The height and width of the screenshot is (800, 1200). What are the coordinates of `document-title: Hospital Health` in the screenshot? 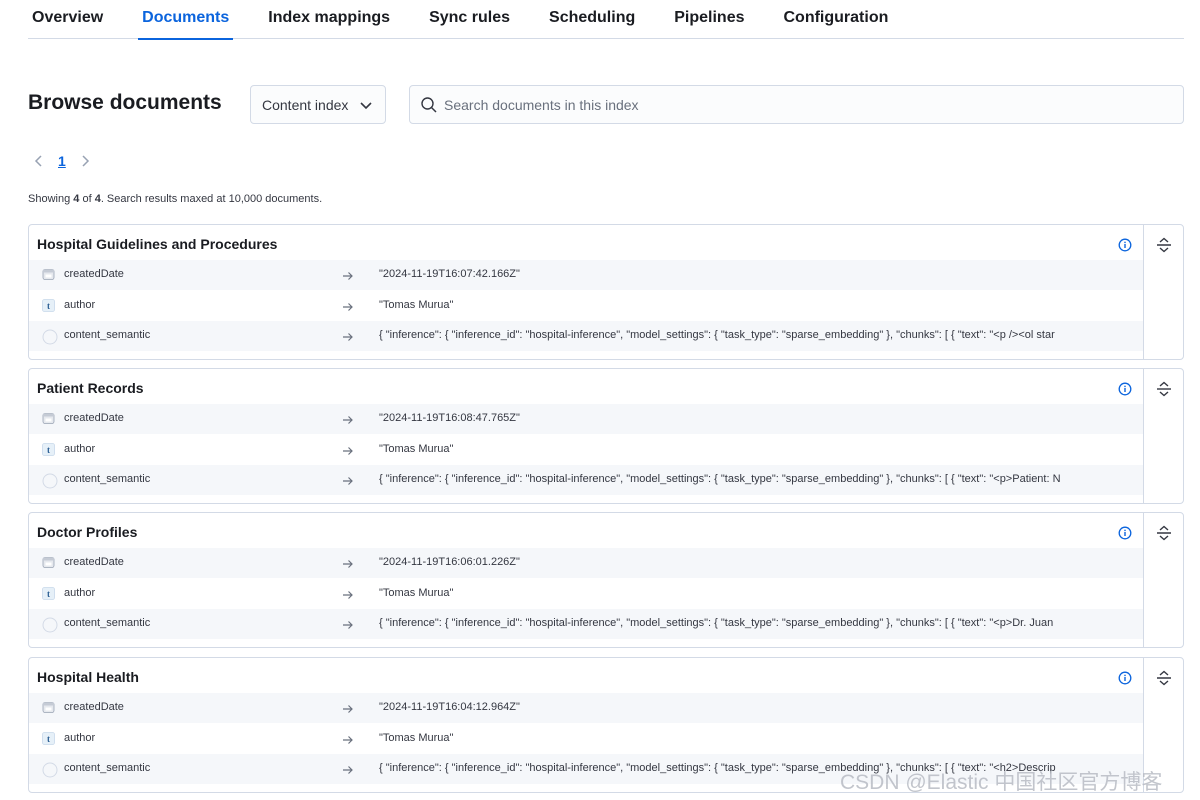 It's located at (88, 677).